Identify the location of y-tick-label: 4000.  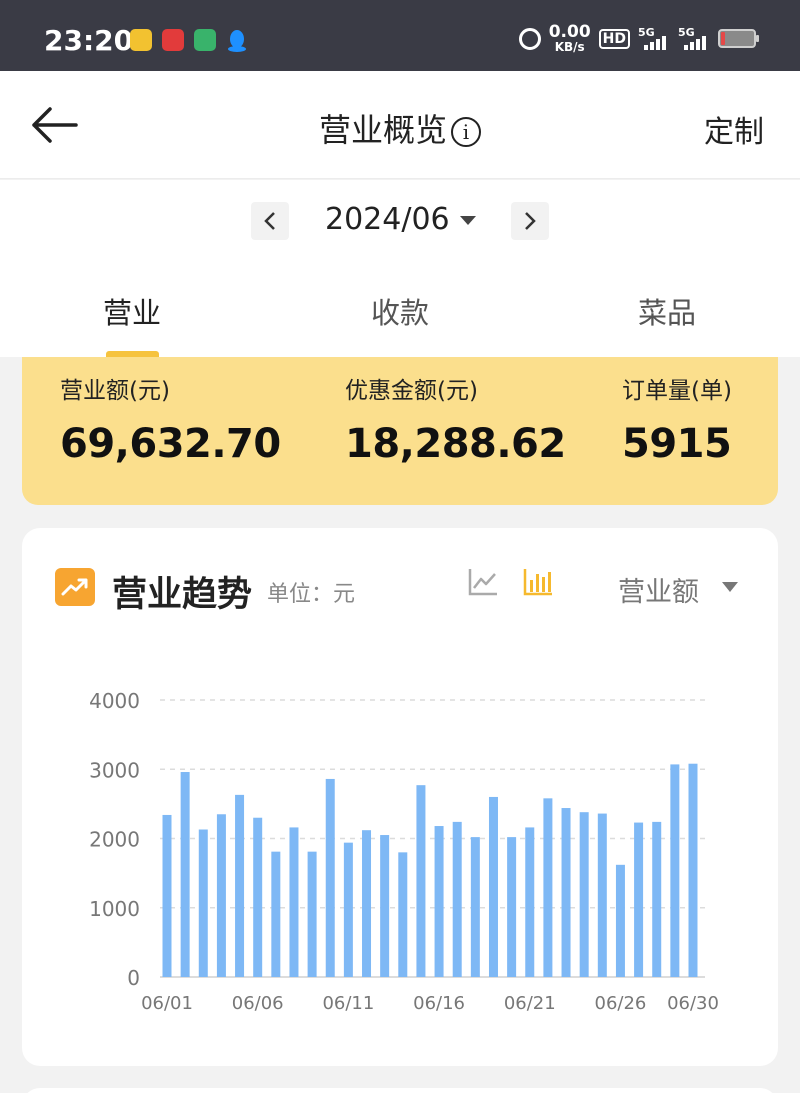
(114, 701).